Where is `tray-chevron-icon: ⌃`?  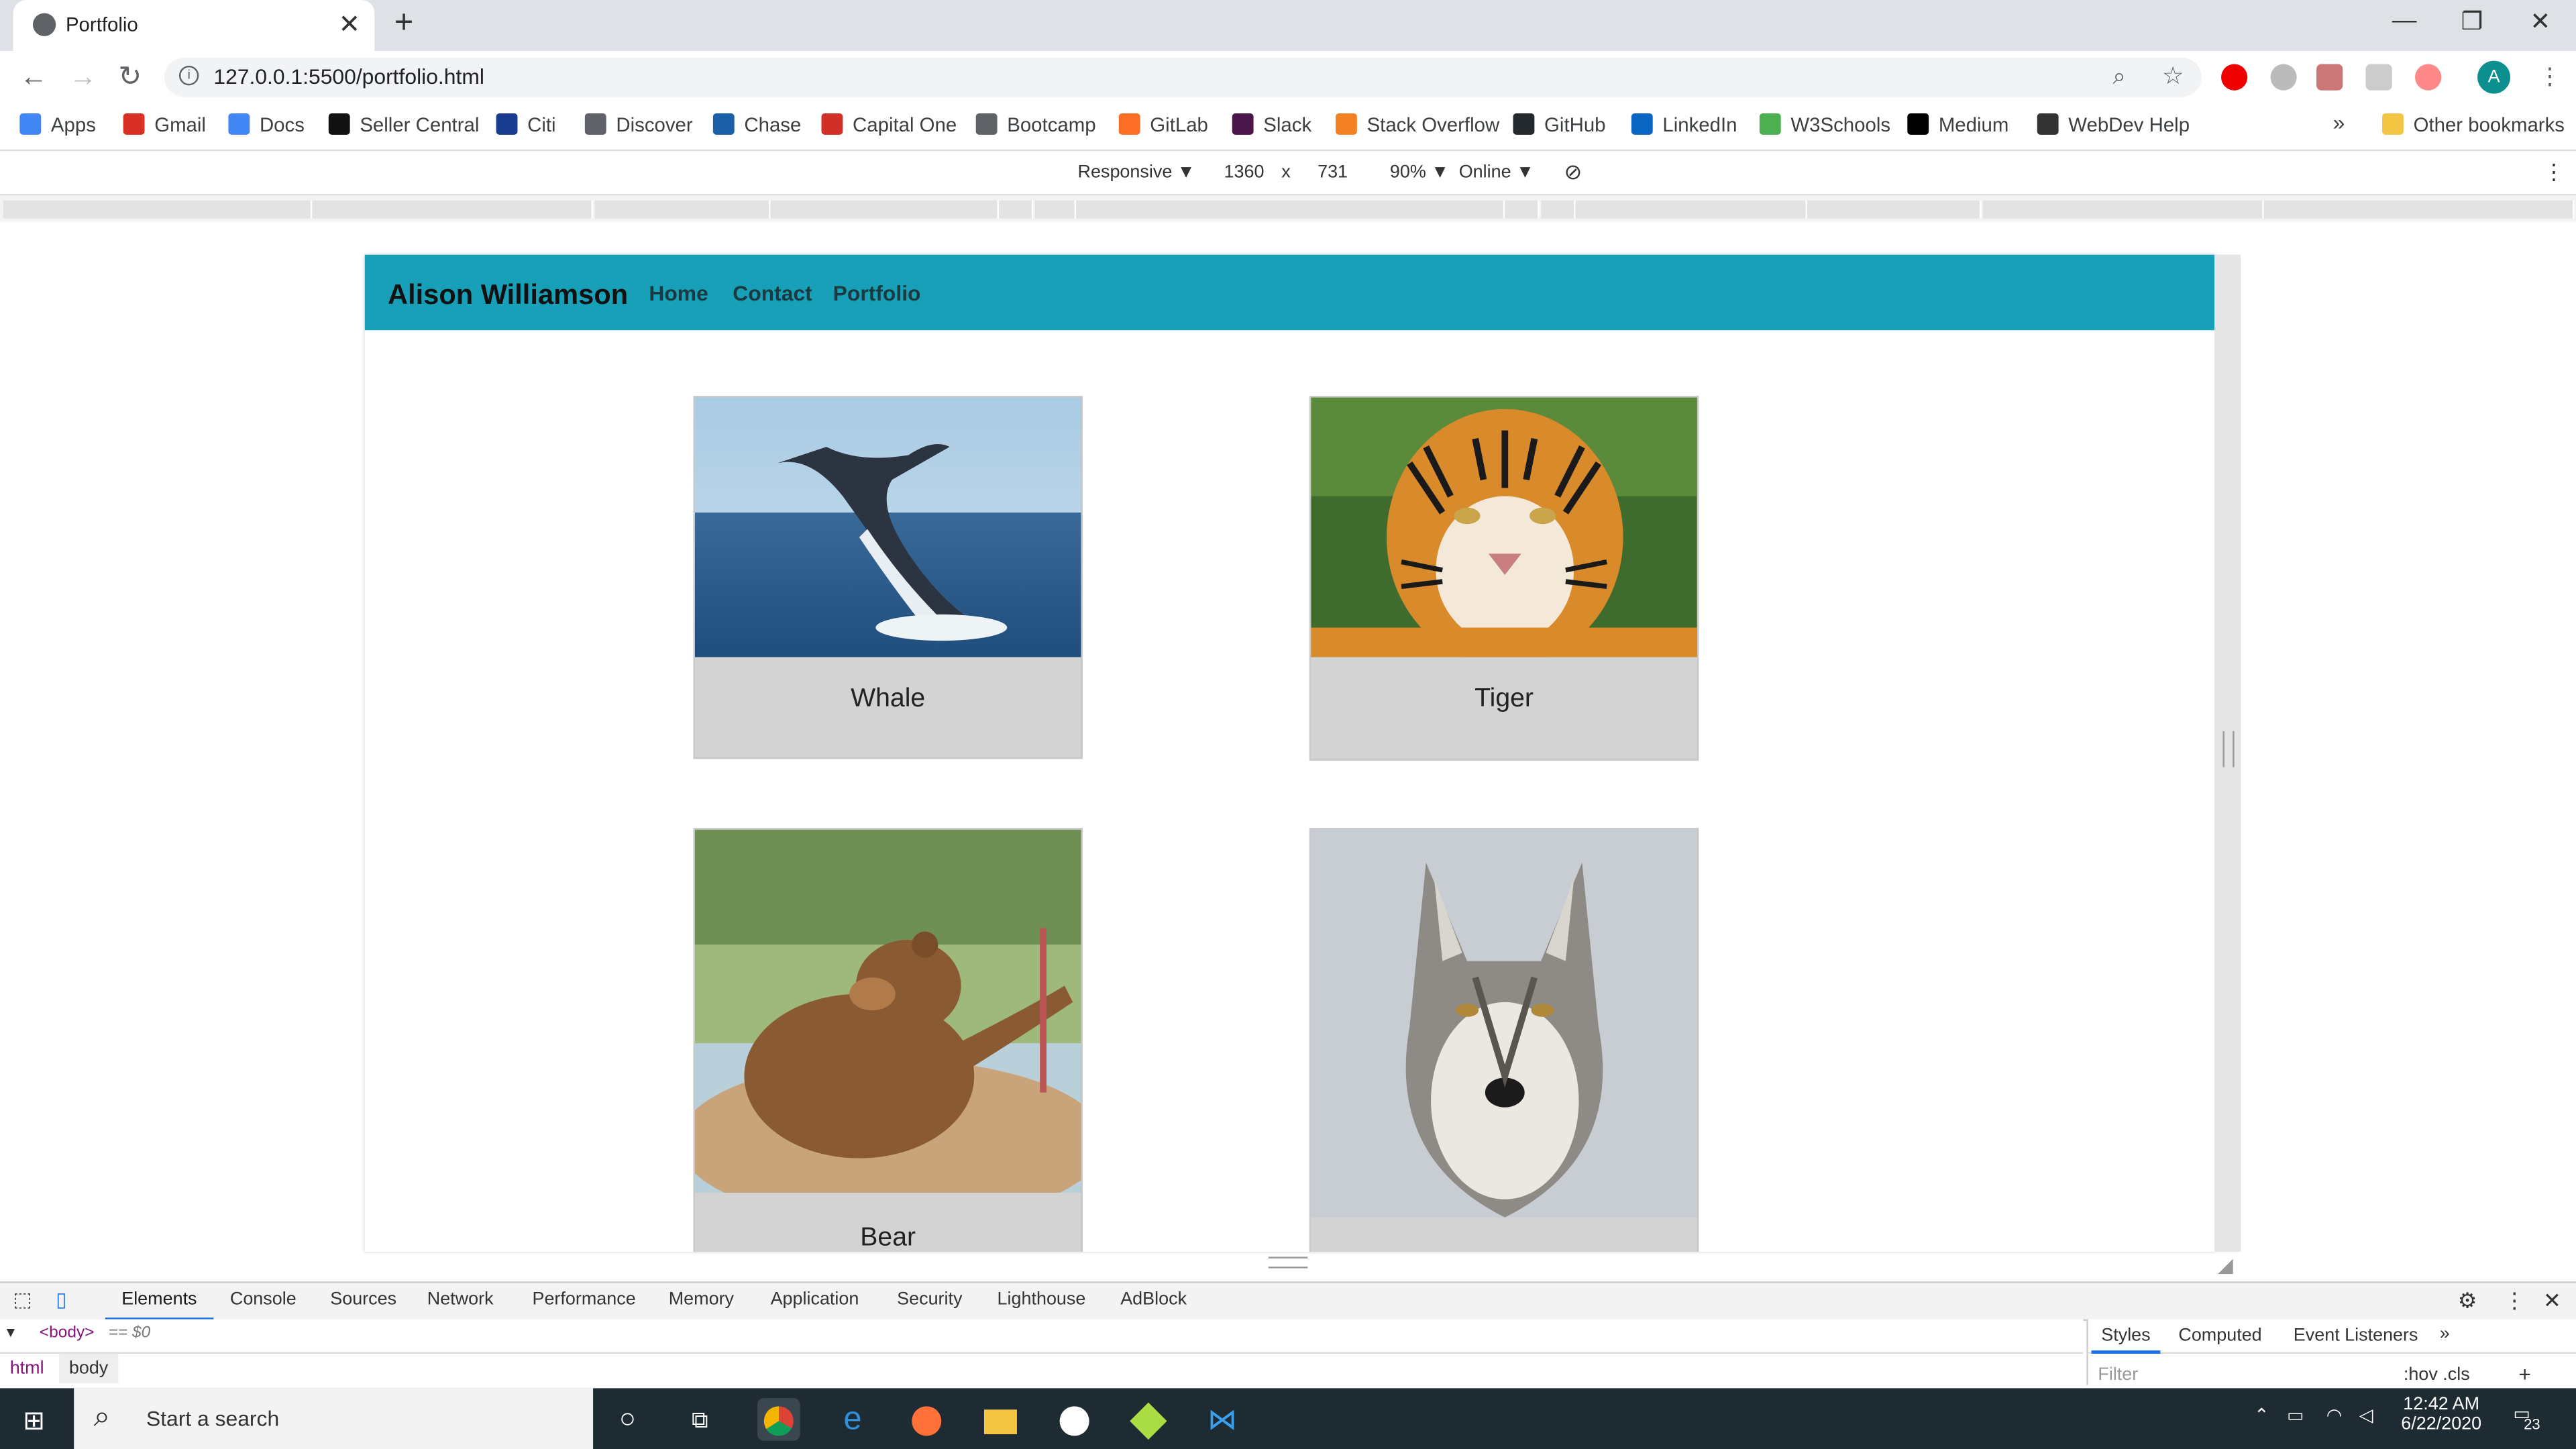 tray-chevron-icon: ⌃ is located at coordinates (2261, 1415).